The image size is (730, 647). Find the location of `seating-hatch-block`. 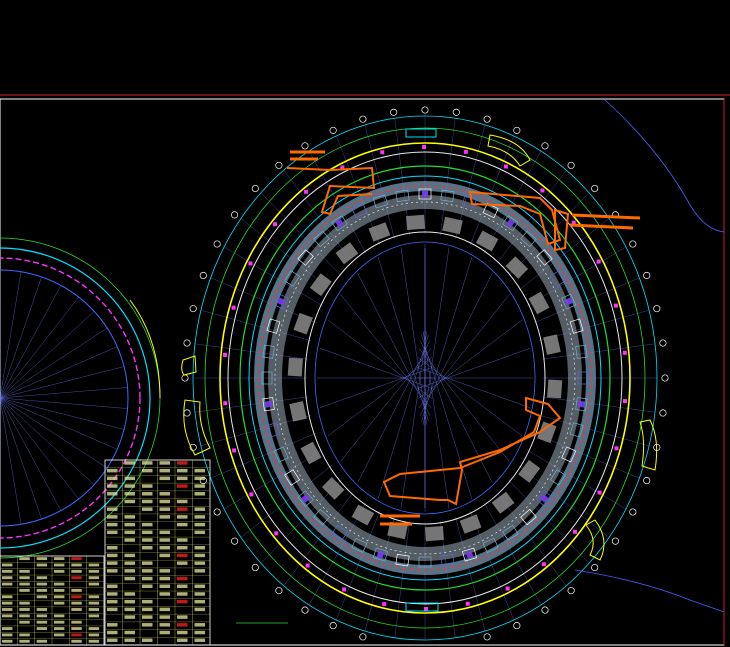

seating-hatch-block is located at coordinates (434, 533).